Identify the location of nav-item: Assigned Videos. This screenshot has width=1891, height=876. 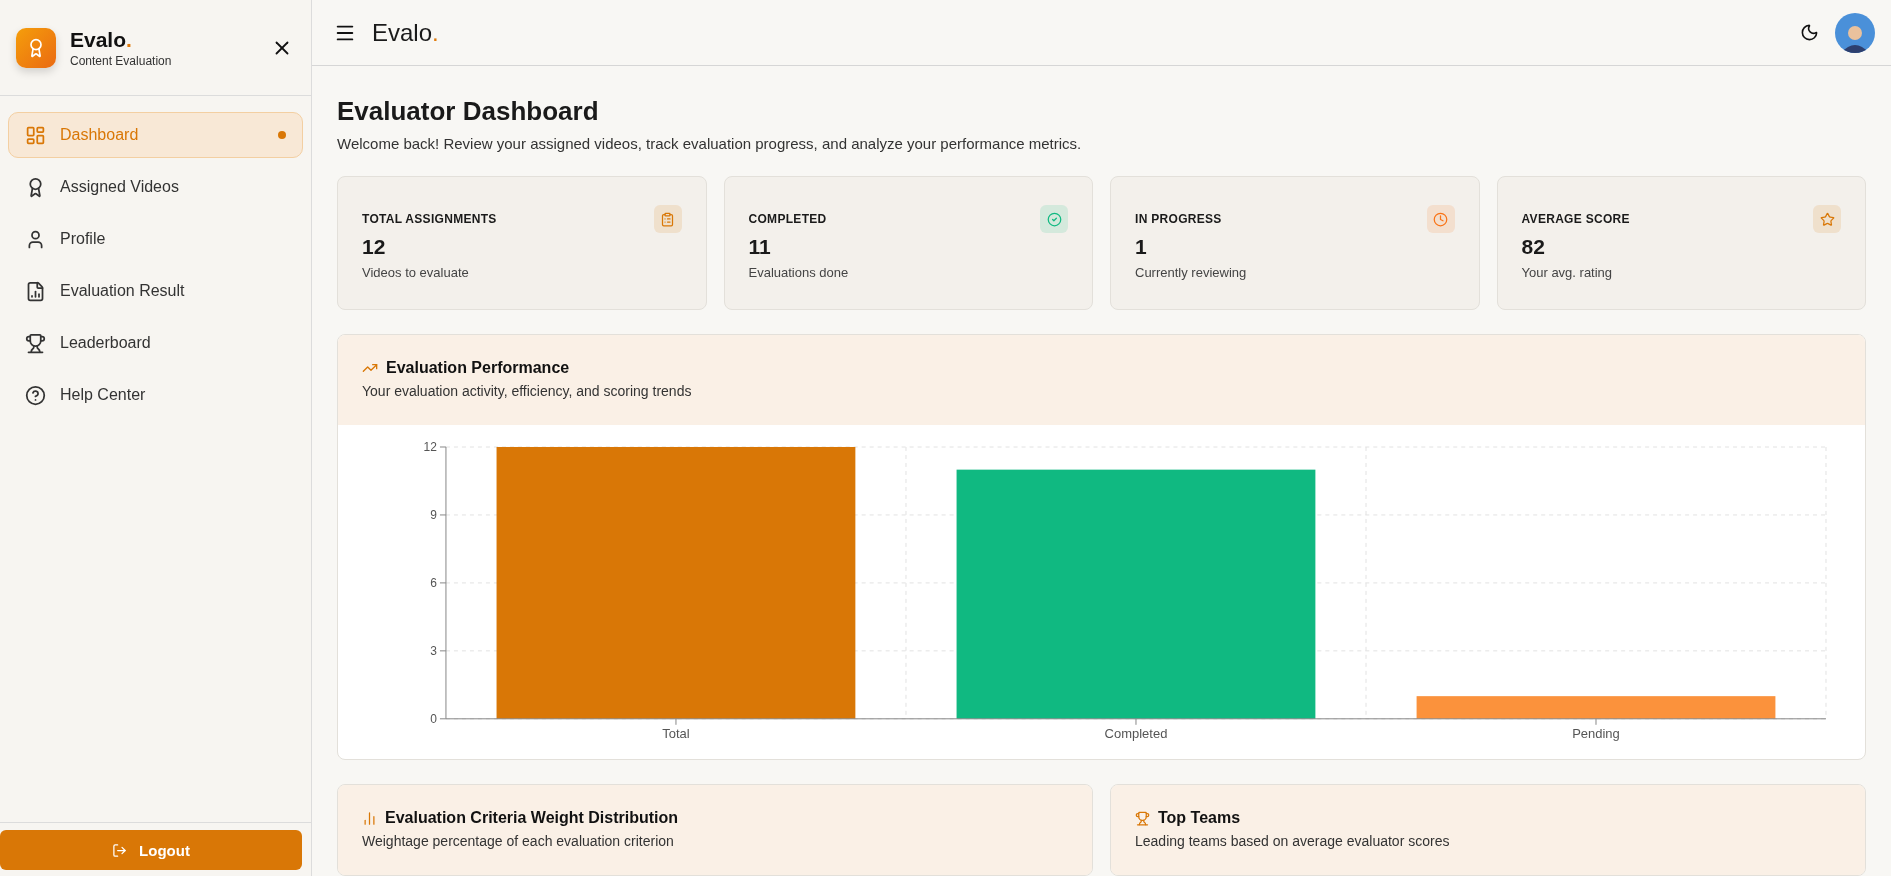
(155, 187).